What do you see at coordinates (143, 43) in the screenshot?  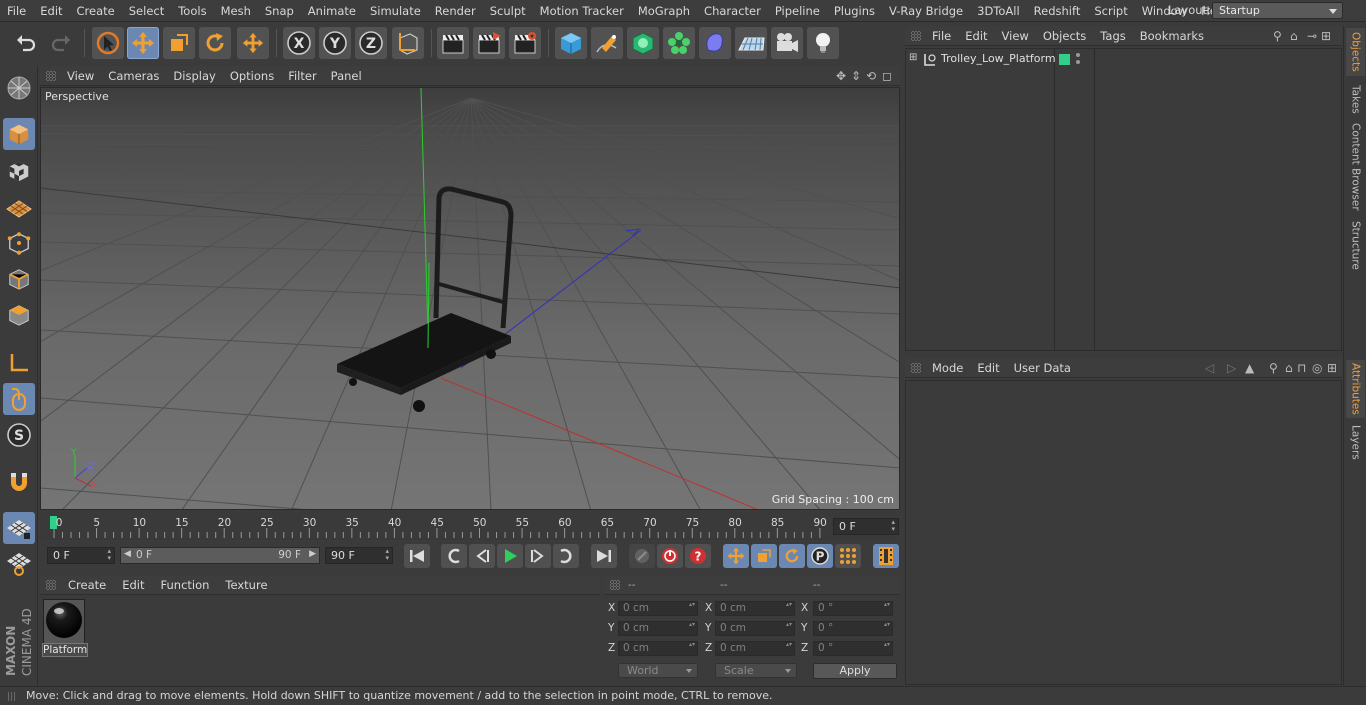 I see `move-tool-button` at bounding box center [143, 43].